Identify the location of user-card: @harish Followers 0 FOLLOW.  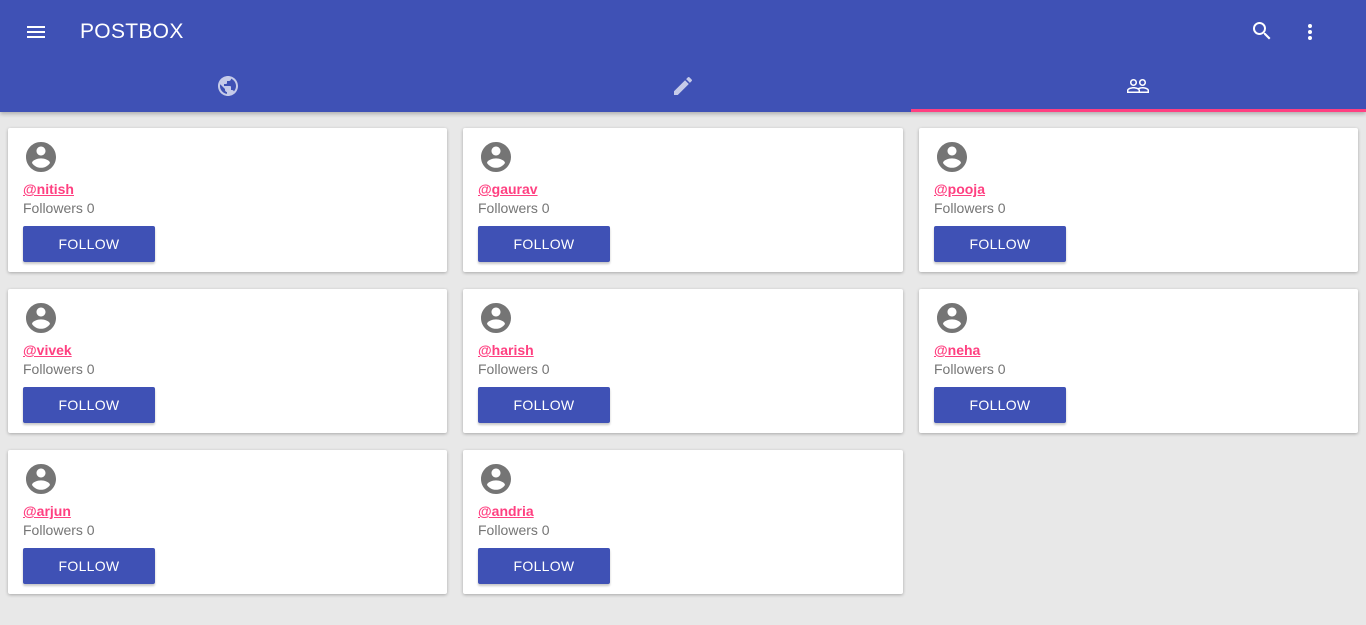
(683, 361).